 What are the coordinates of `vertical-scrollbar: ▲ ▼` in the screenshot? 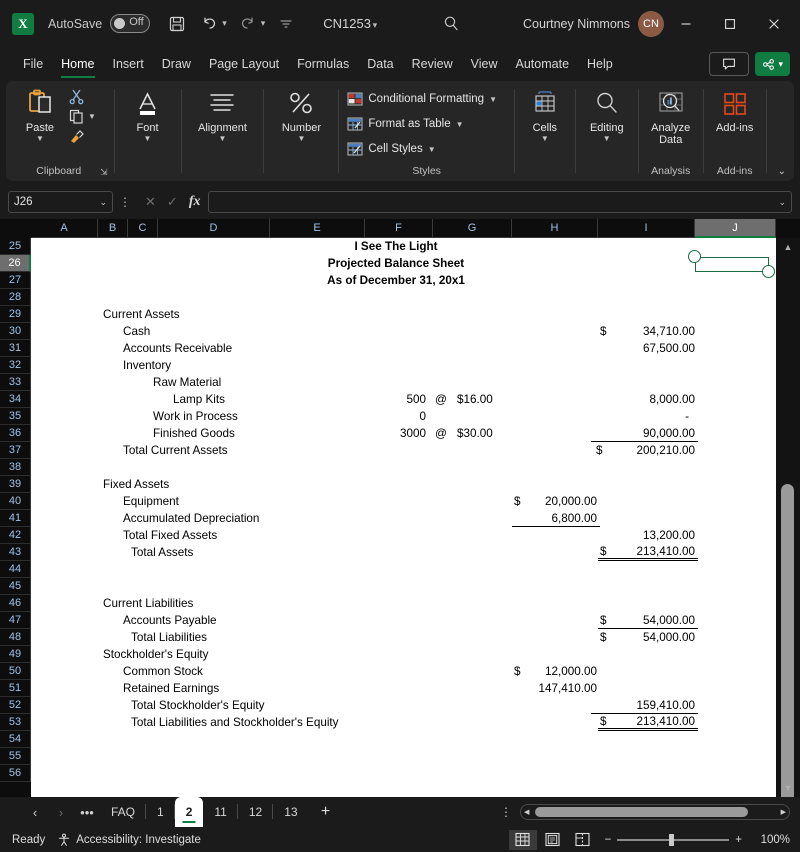 It's located at (788, 524).